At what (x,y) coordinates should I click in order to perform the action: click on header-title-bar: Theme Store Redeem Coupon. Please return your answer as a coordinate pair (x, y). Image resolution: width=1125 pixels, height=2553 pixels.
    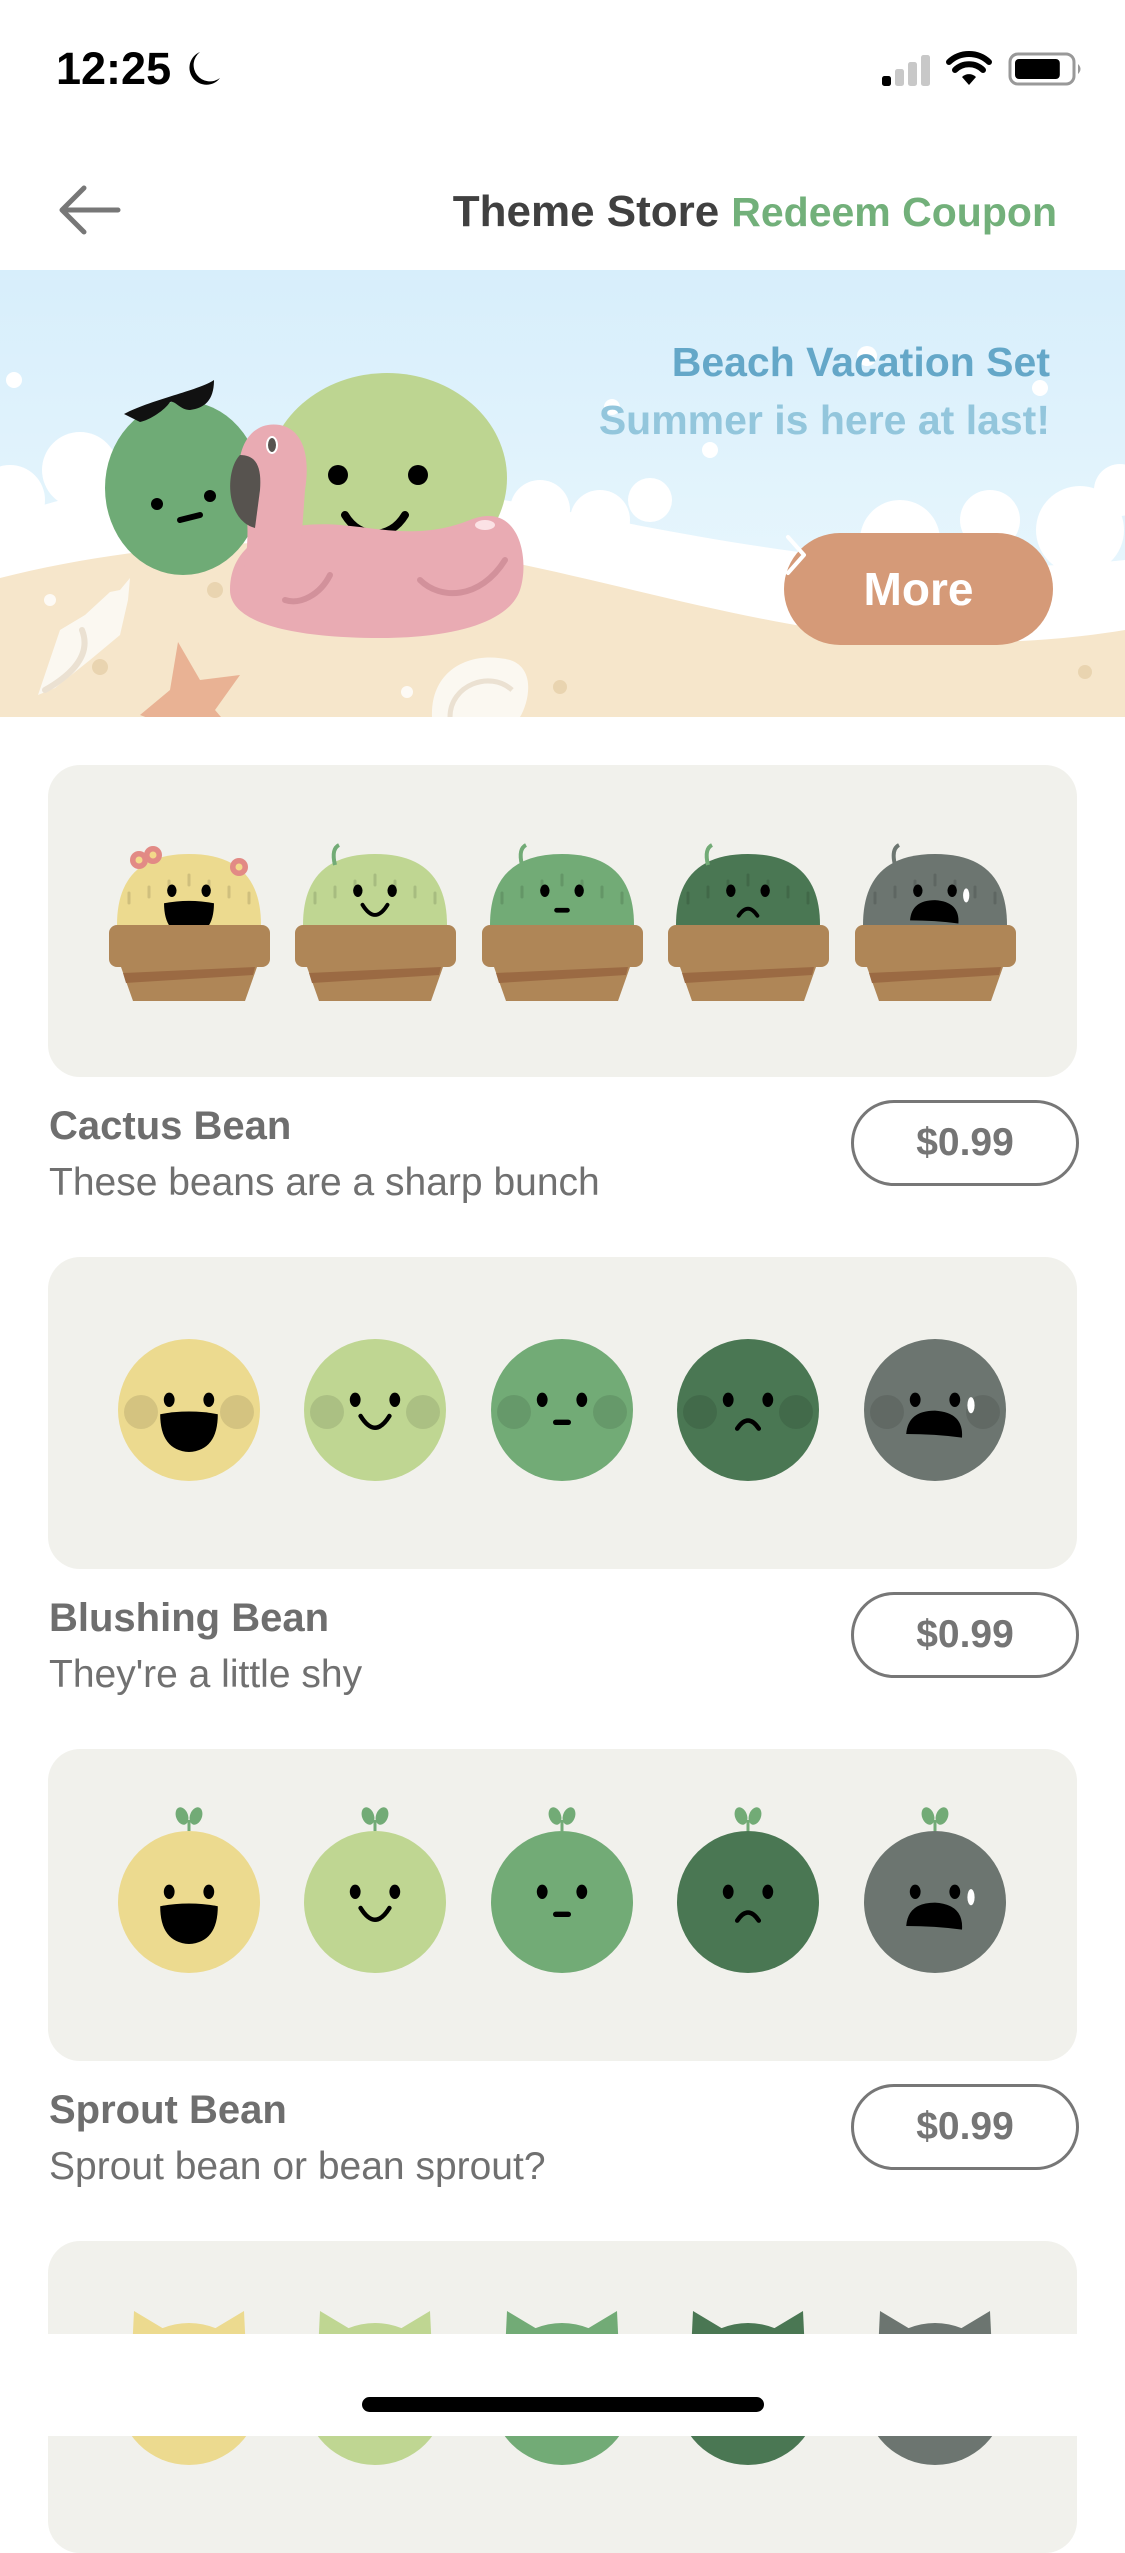
    Looking at the image, I should click on (755, 212).